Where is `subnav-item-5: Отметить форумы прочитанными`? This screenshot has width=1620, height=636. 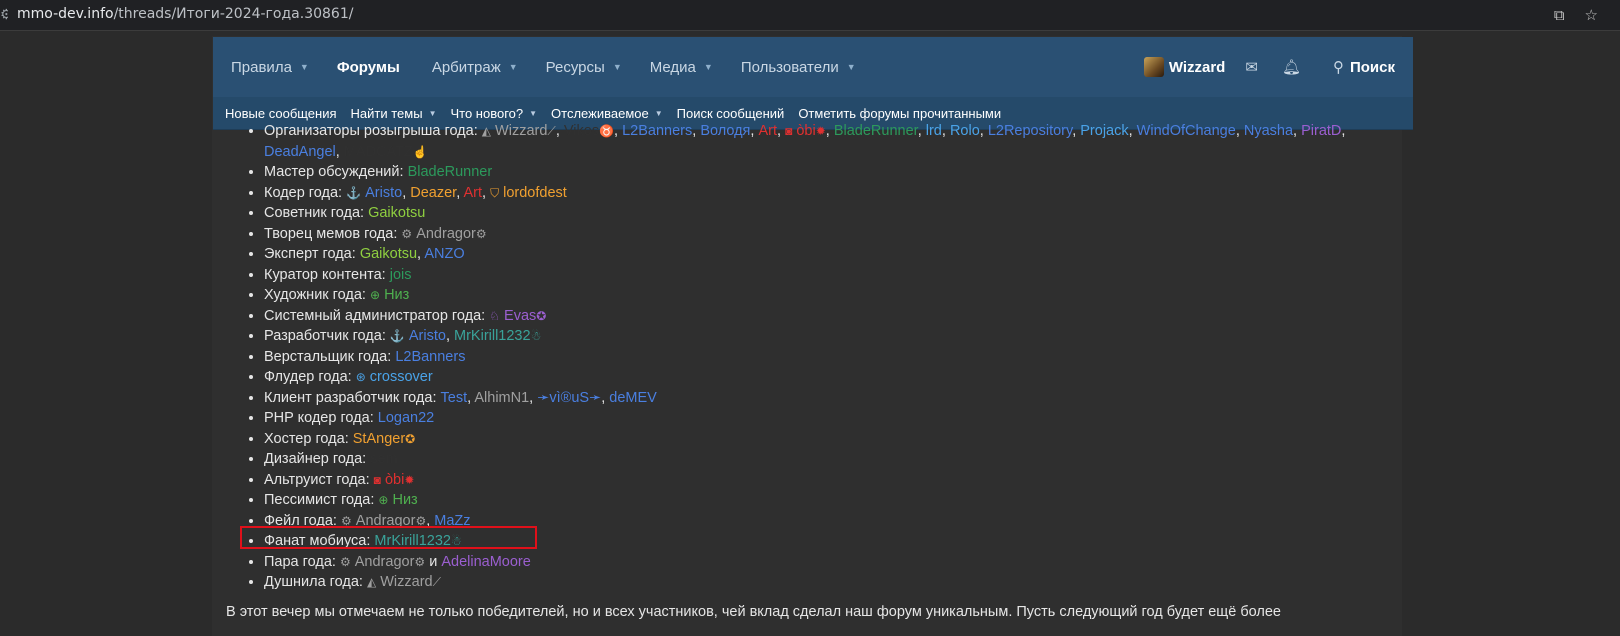
subnav-item-5: Отметить форумы прочитанными is located at coordinates (899, 113).